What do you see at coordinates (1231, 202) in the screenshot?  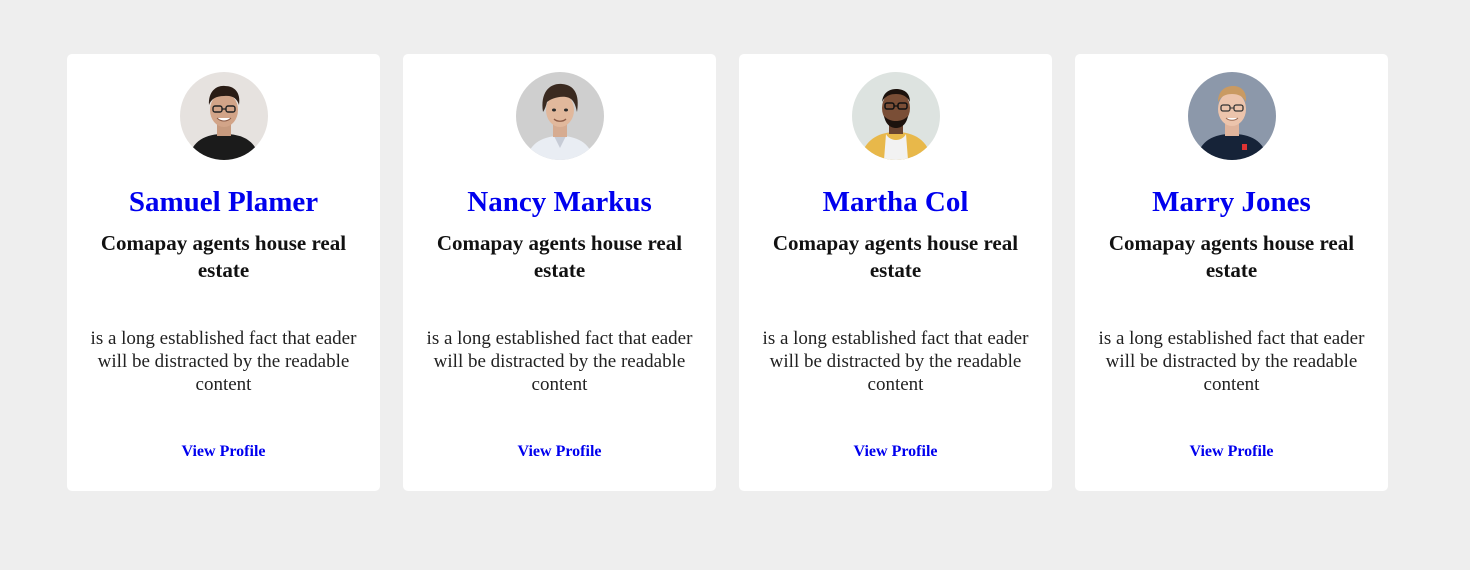 I see `agent-name: Marry Jones` at bounding box center [1231, 202].